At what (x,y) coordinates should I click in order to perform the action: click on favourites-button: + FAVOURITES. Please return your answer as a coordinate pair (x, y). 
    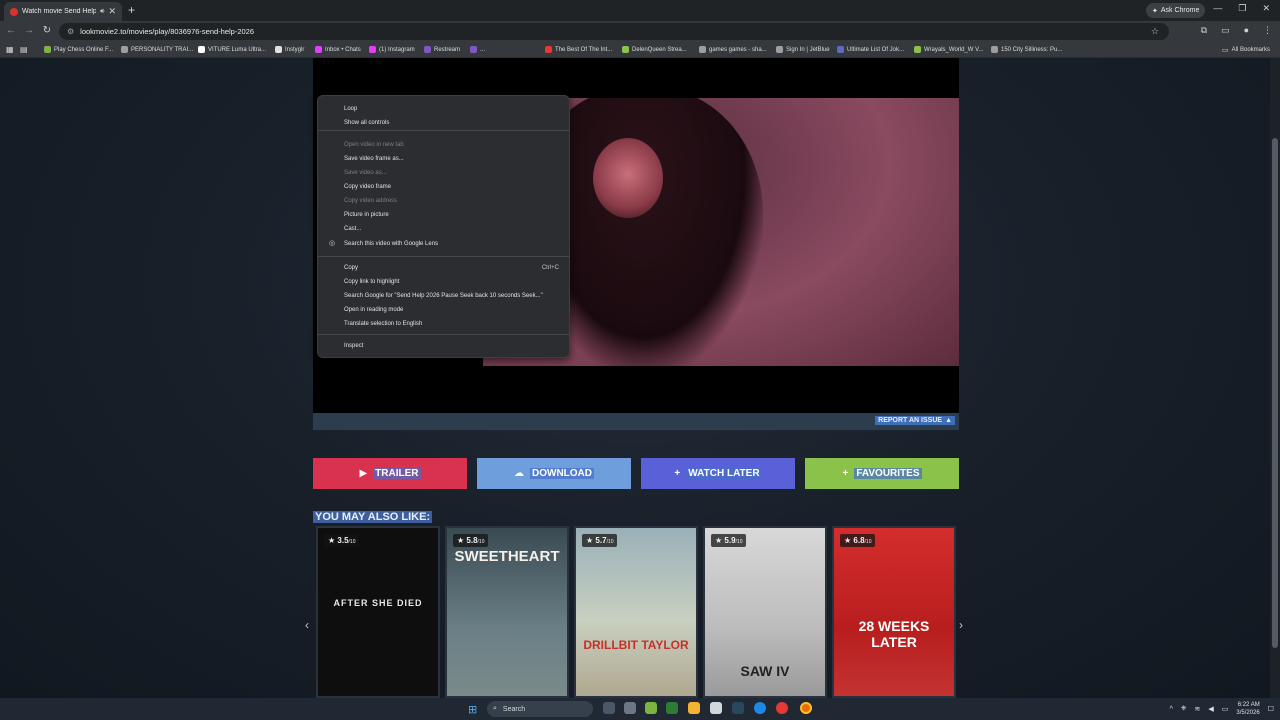
    Looking at the image, I should click on (882, 473).